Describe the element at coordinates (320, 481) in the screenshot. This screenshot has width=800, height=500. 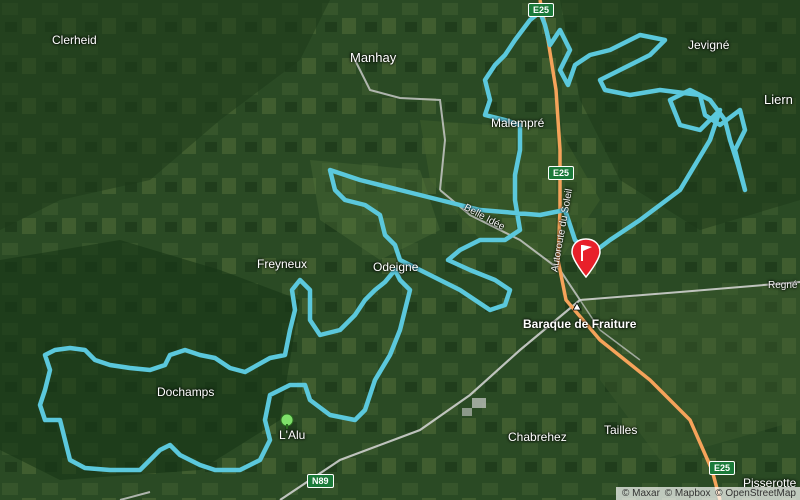
I see `road-shield-n89: N89` at that location.